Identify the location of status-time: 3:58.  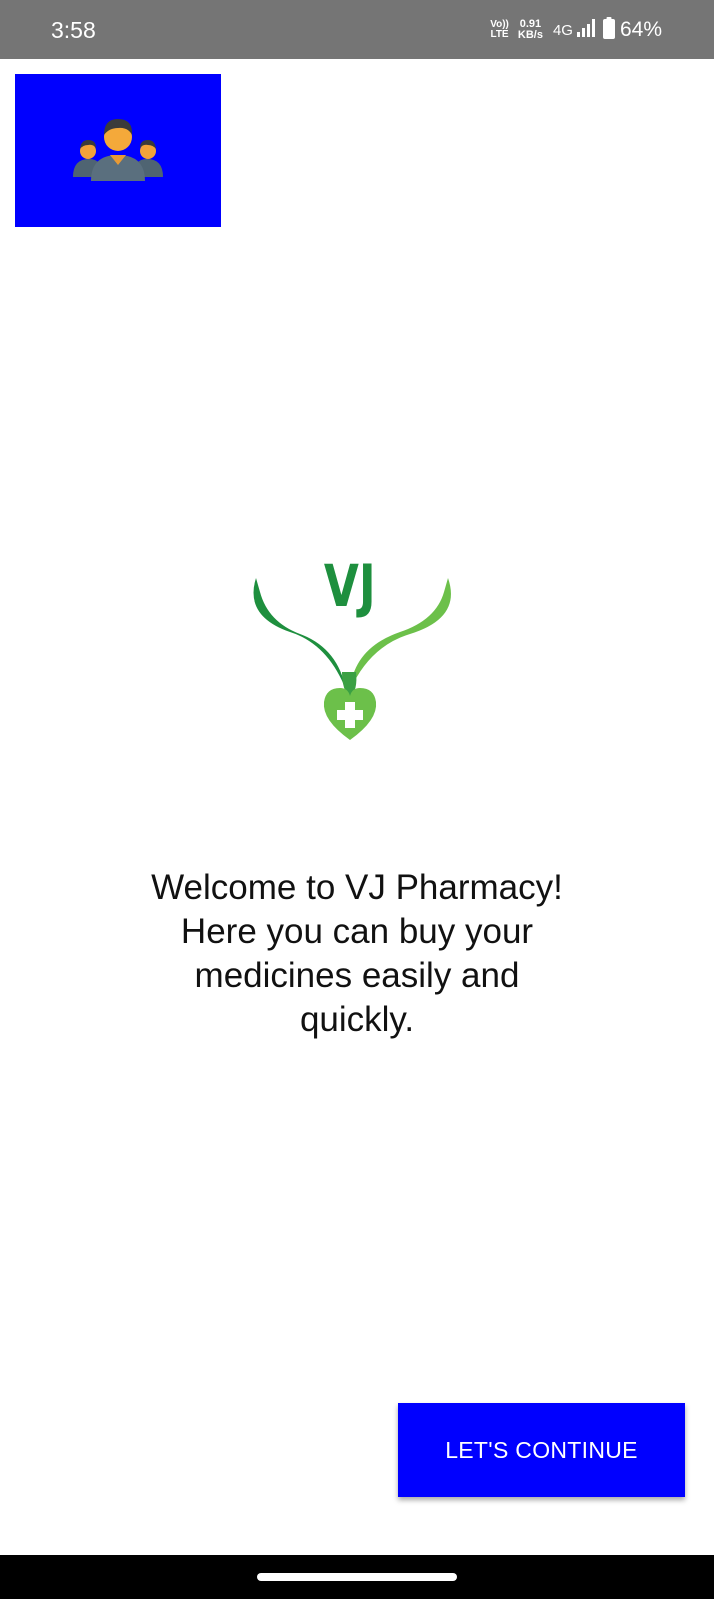
(73, 30).